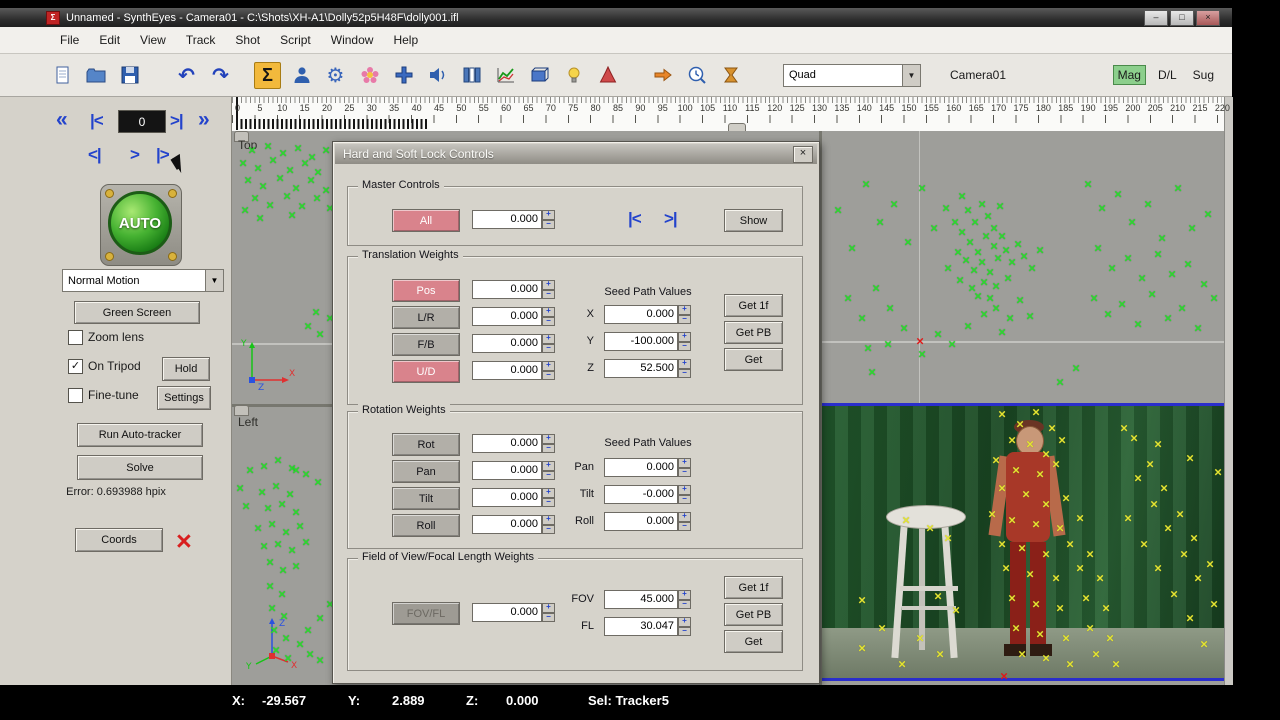  Describe the element at coordinates (641, 368) in the screenshot. I see `value-field: 52.500` at that location.